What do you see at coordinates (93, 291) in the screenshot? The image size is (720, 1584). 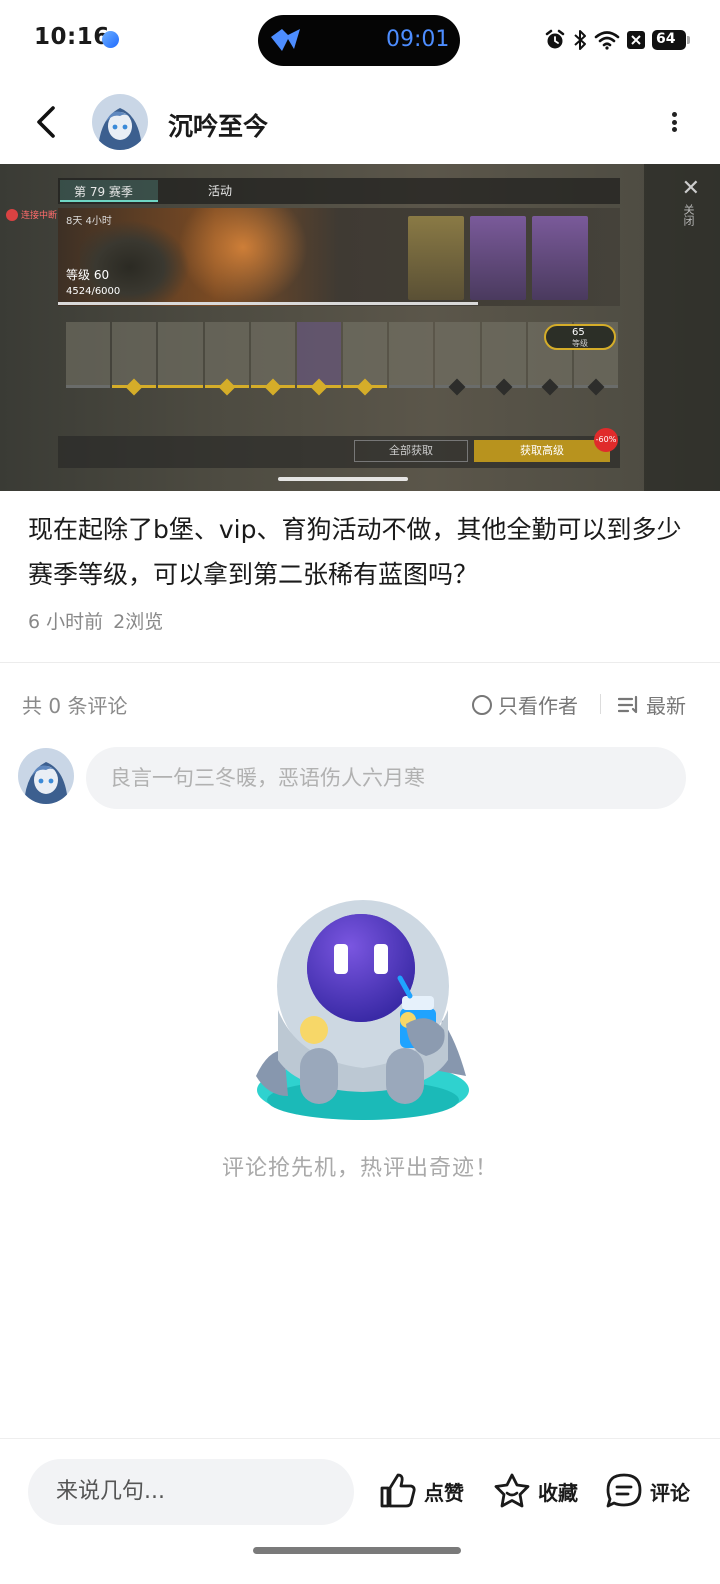 I see `season-xp: 4524/6000` at bounding box center [93, 291].